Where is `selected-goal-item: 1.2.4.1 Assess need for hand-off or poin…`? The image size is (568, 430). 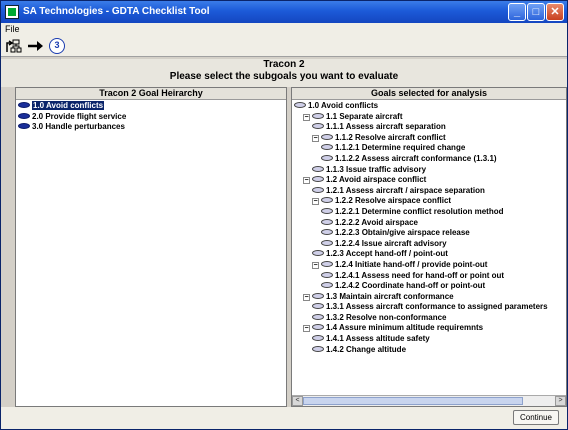 selected-goal-item: 1.2.4.1 Assess need for hand-off or poin… is located at coordinates (429, 276).